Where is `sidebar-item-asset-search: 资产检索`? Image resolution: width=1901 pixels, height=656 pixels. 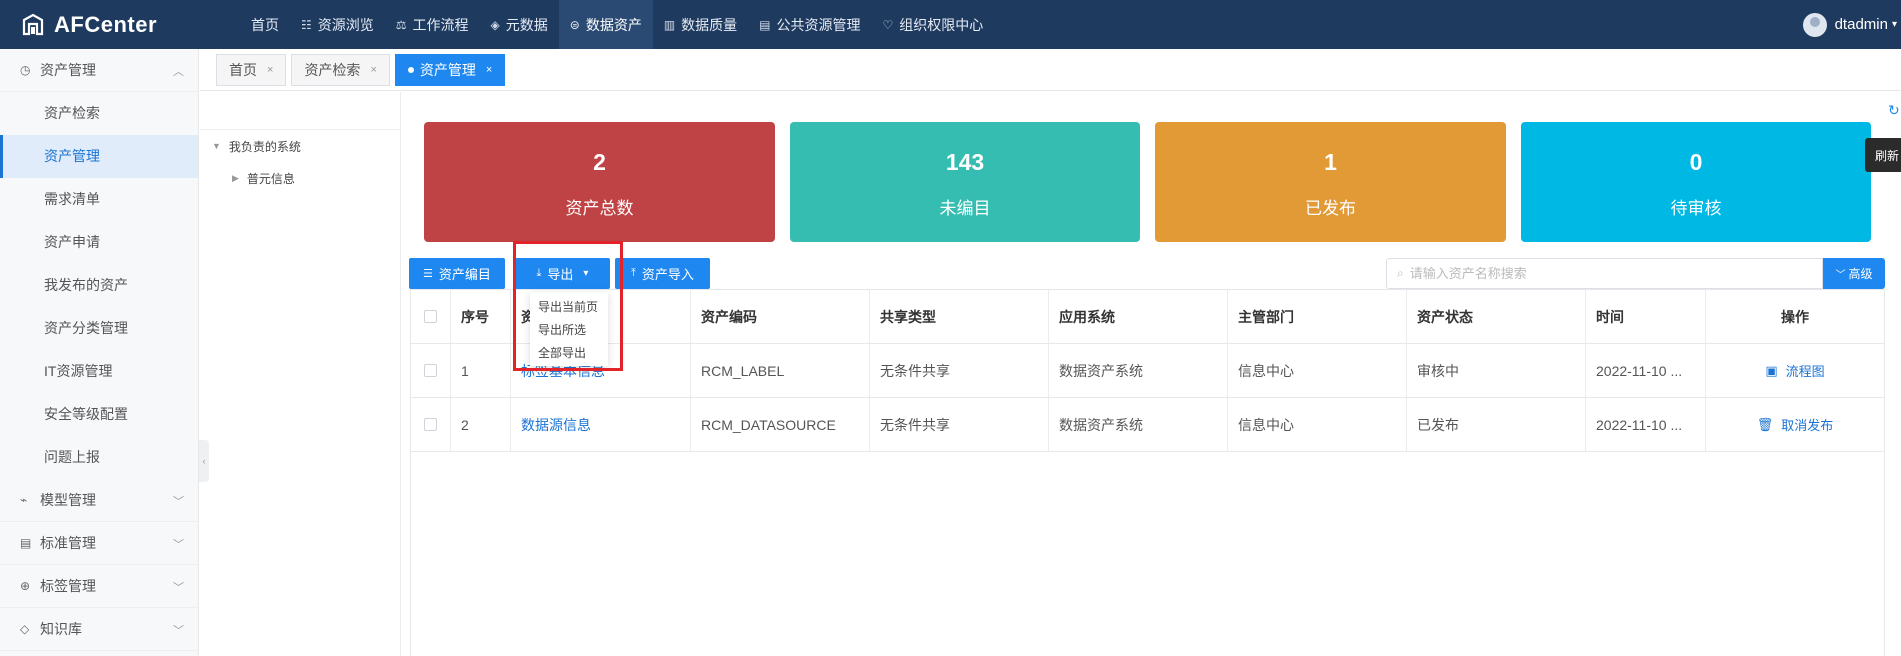
sidebar-item-asset-search: 资产检索 is located at coordinates (99, 113).